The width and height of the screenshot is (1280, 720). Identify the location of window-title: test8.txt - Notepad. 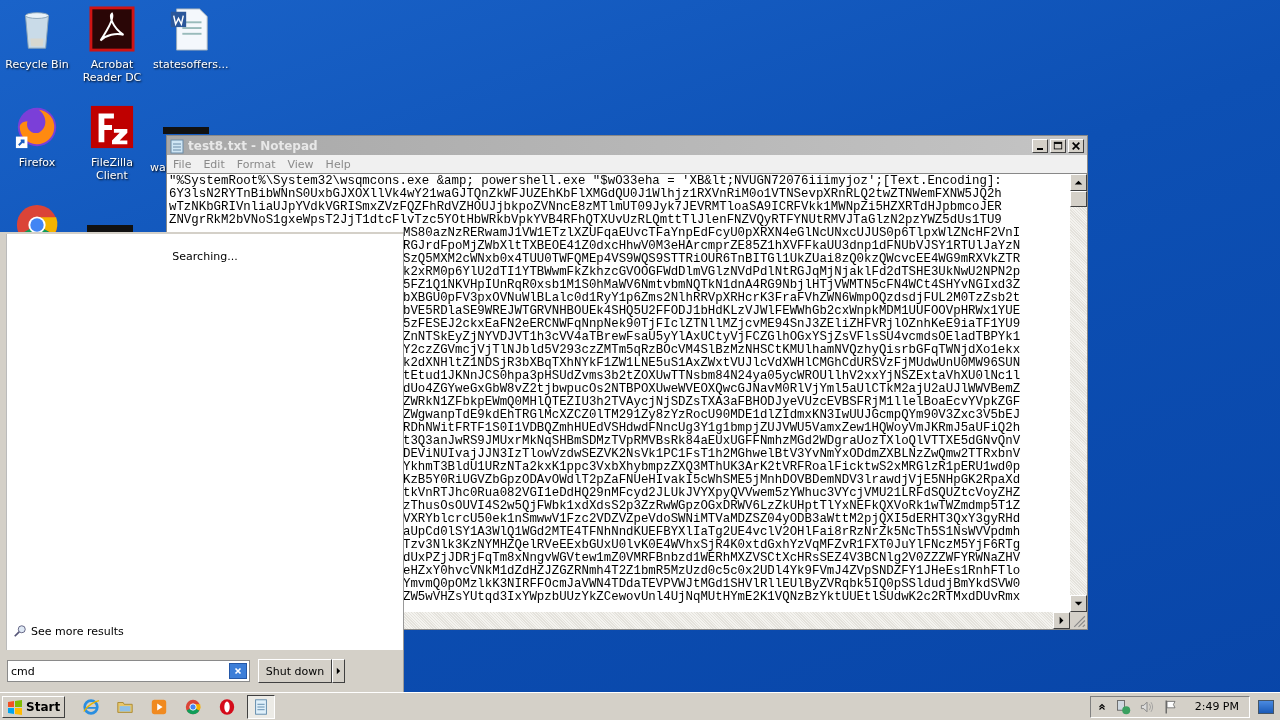
(253, 145).